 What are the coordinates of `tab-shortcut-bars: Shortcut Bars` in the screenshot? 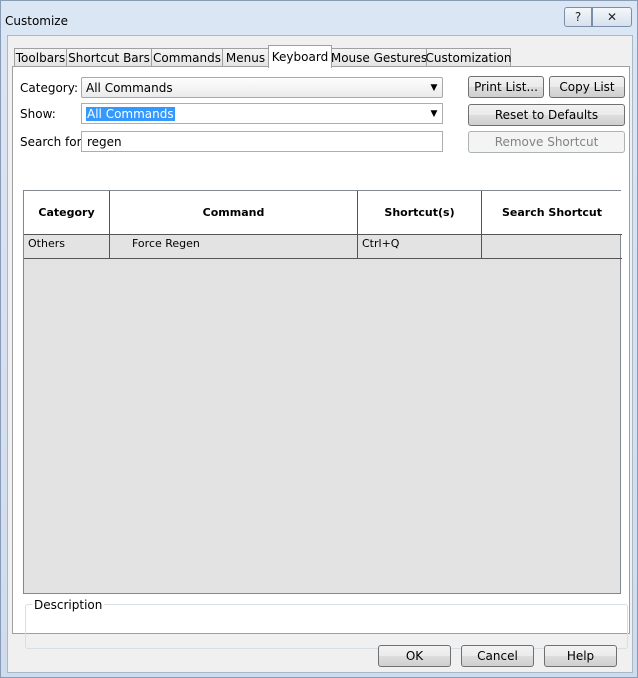 It's located at (109, 57).